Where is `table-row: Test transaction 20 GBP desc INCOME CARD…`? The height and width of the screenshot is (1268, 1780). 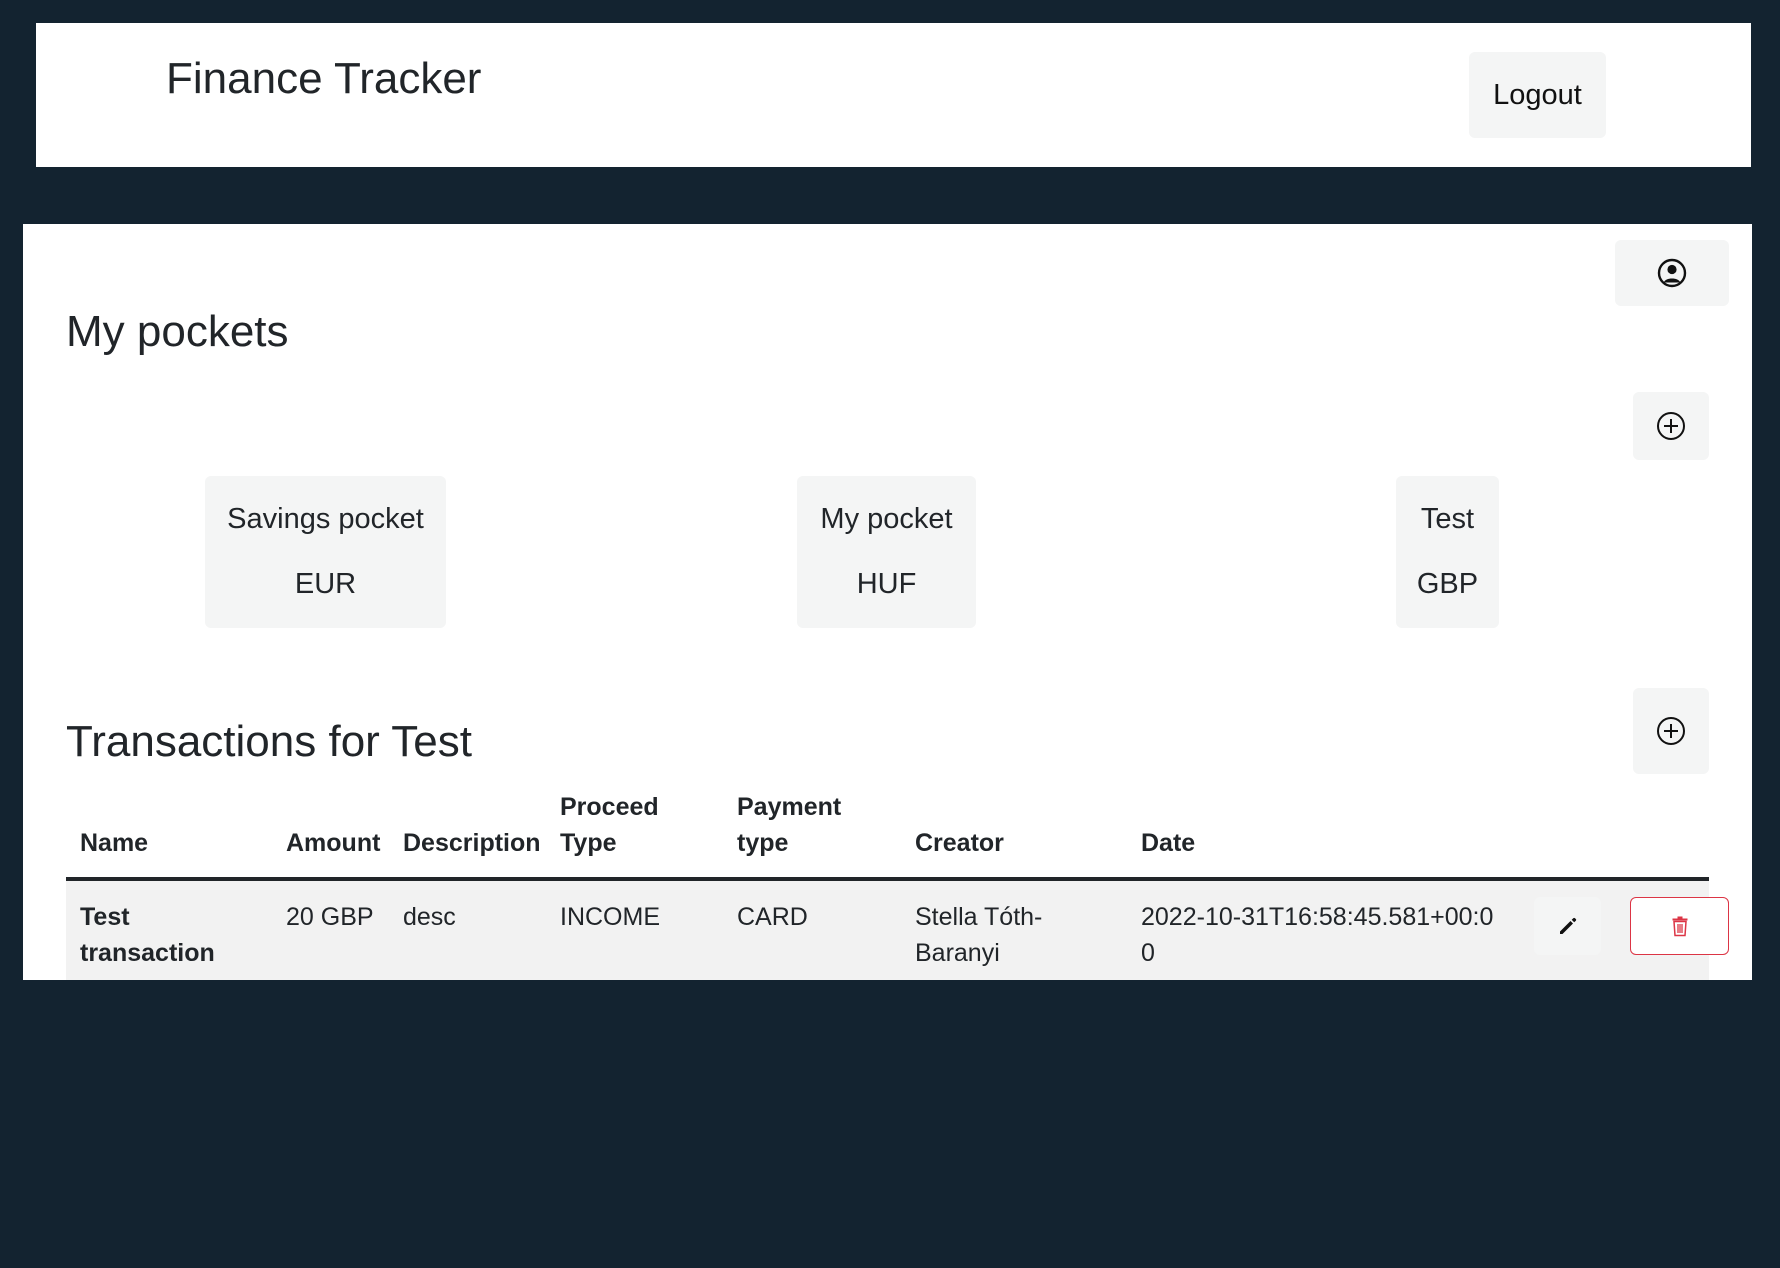 table-row: Test transaction 20 GBP desc INCOME CARD… is located at coordinates (897, 929).